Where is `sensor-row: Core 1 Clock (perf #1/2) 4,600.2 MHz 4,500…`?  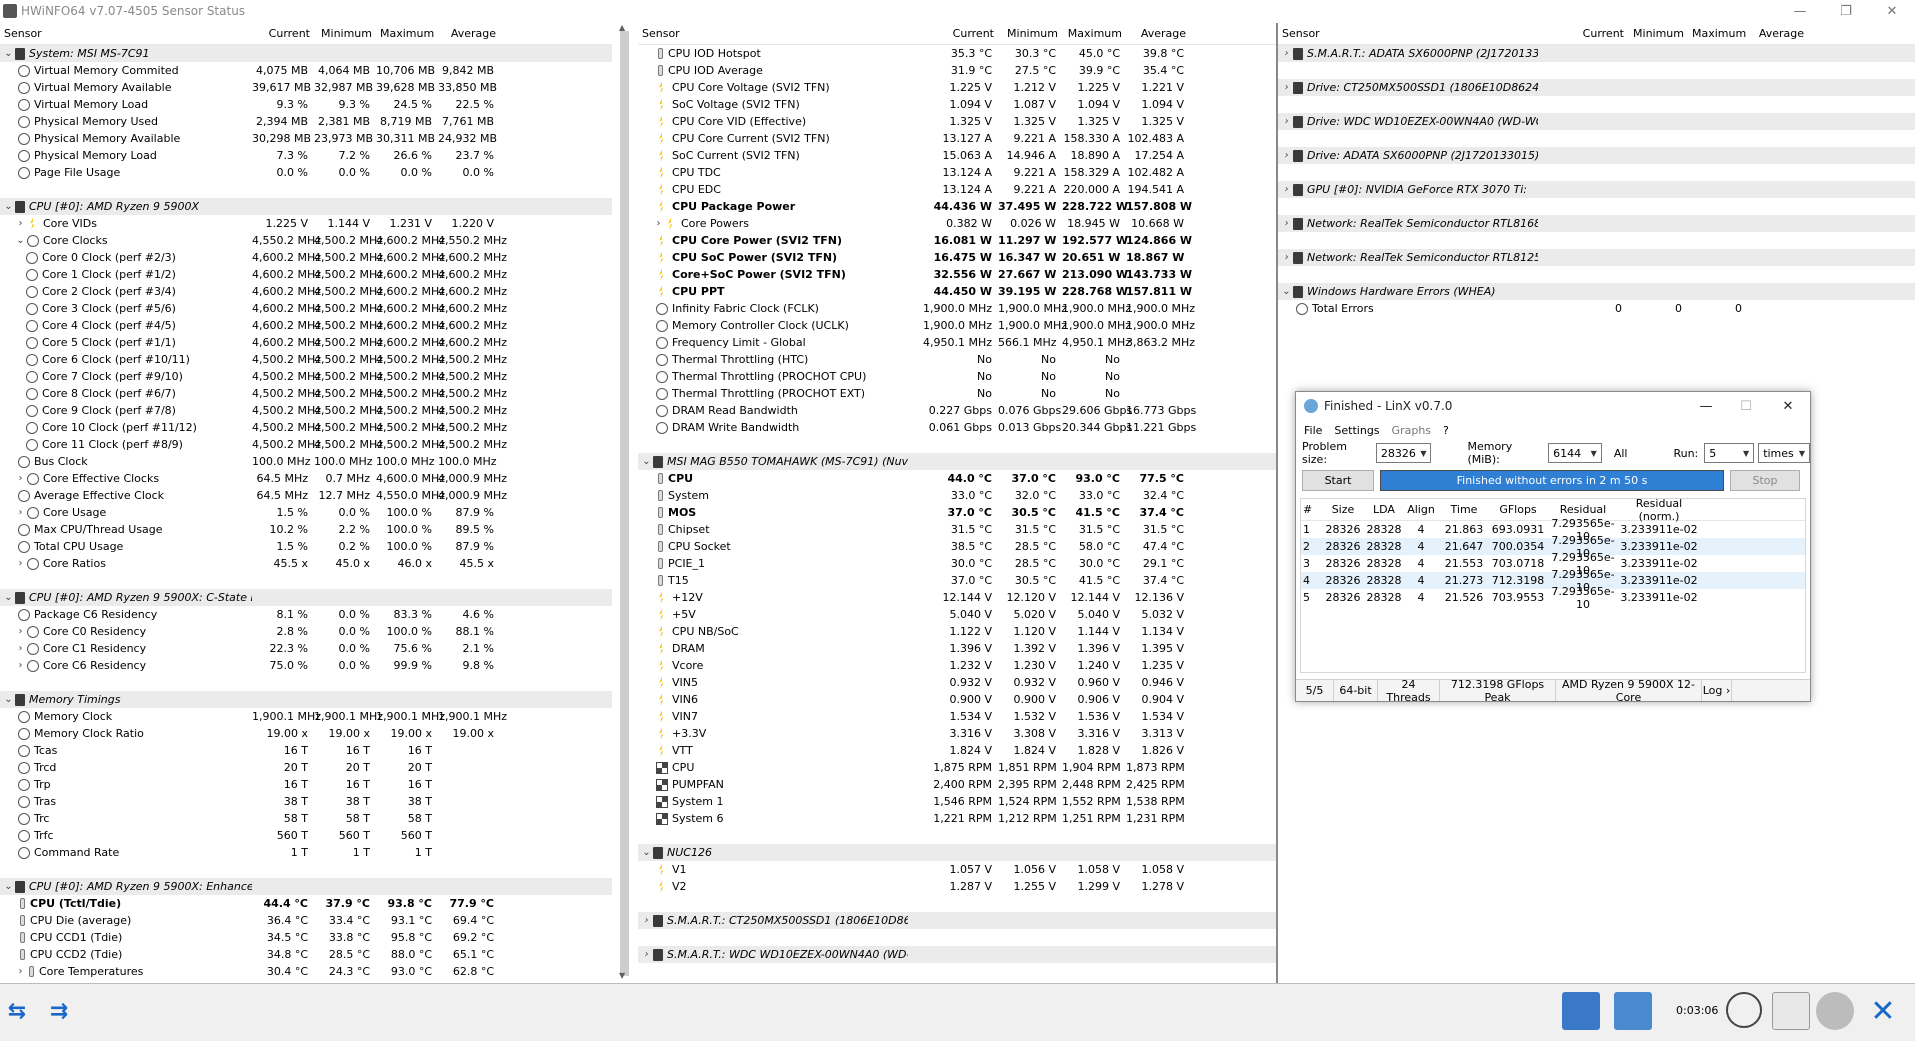 sensor-row: Core 1 Clock (perf #1/2) 4,600.2 MHz 4,500… is located at coordinates (306, 274).